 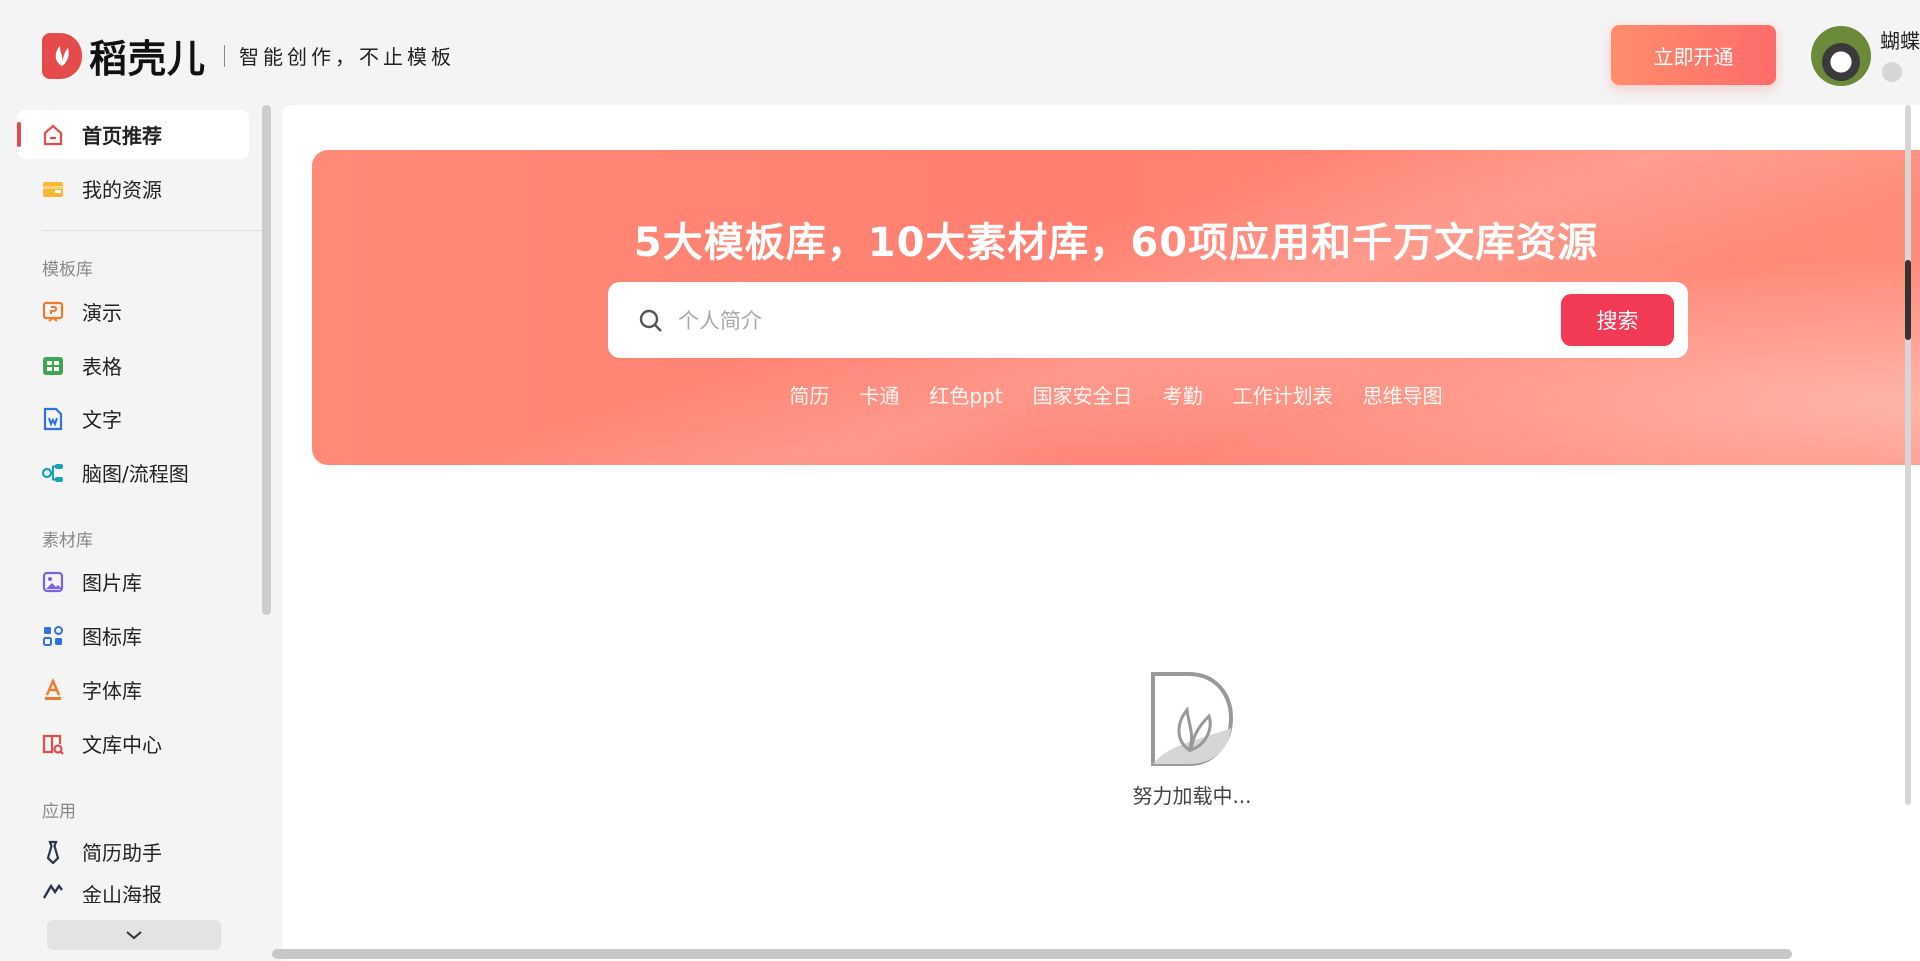 I want to click on chevron-down-icon, so click(x=134, y=935).